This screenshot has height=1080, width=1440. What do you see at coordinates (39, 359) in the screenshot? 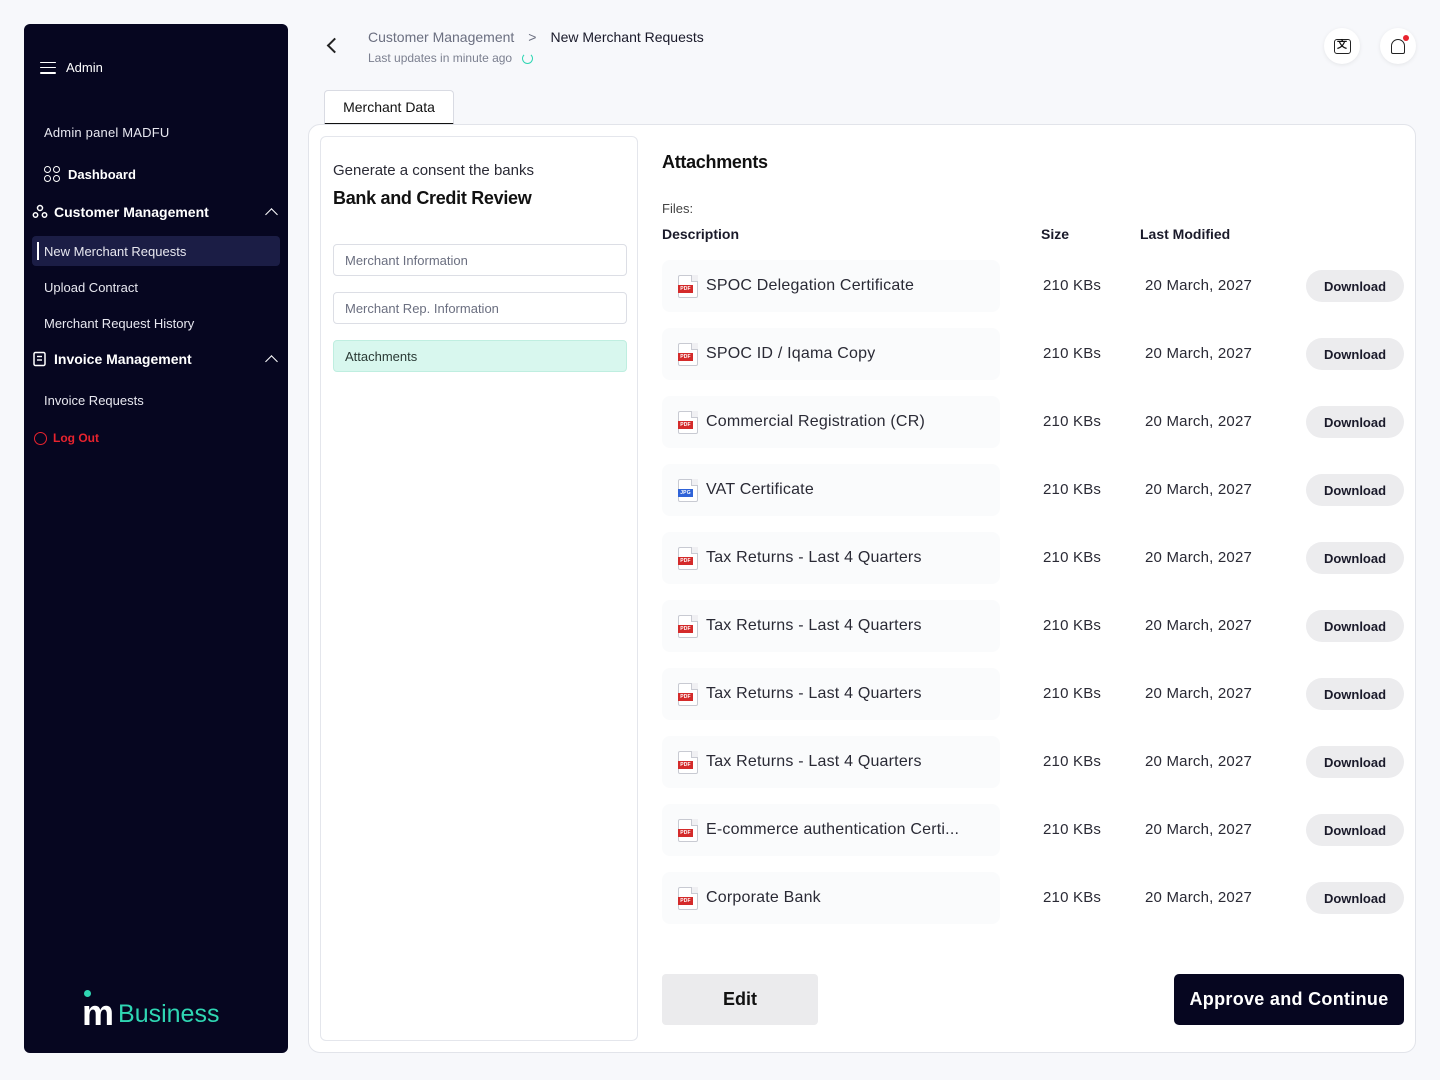
I see `invoice-icon` at bounding box center [39, 359].